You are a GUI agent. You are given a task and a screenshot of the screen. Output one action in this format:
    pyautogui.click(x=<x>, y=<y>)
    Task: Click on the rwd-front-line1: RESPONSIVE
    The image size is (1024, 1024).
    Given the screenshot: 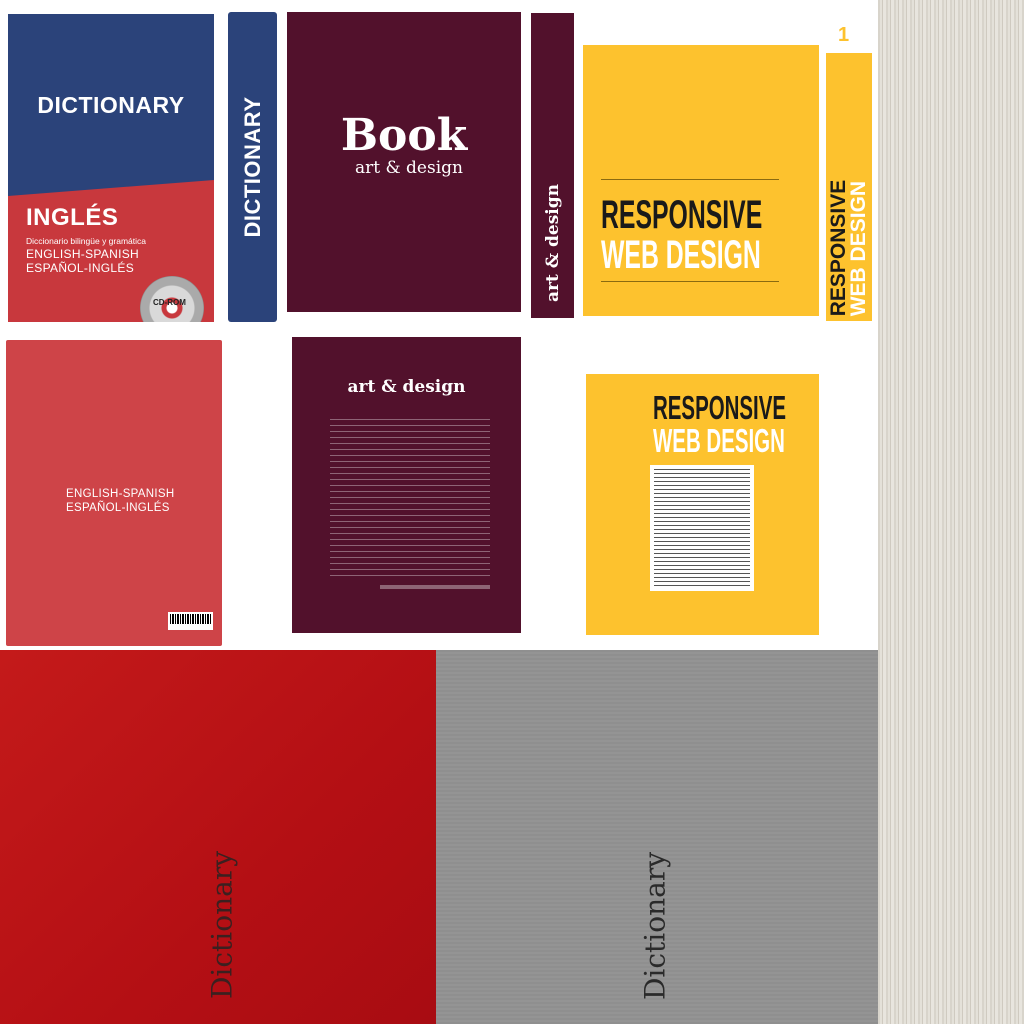 What is the action you would take?
    pyautogui.click(x=682, y=215)
    